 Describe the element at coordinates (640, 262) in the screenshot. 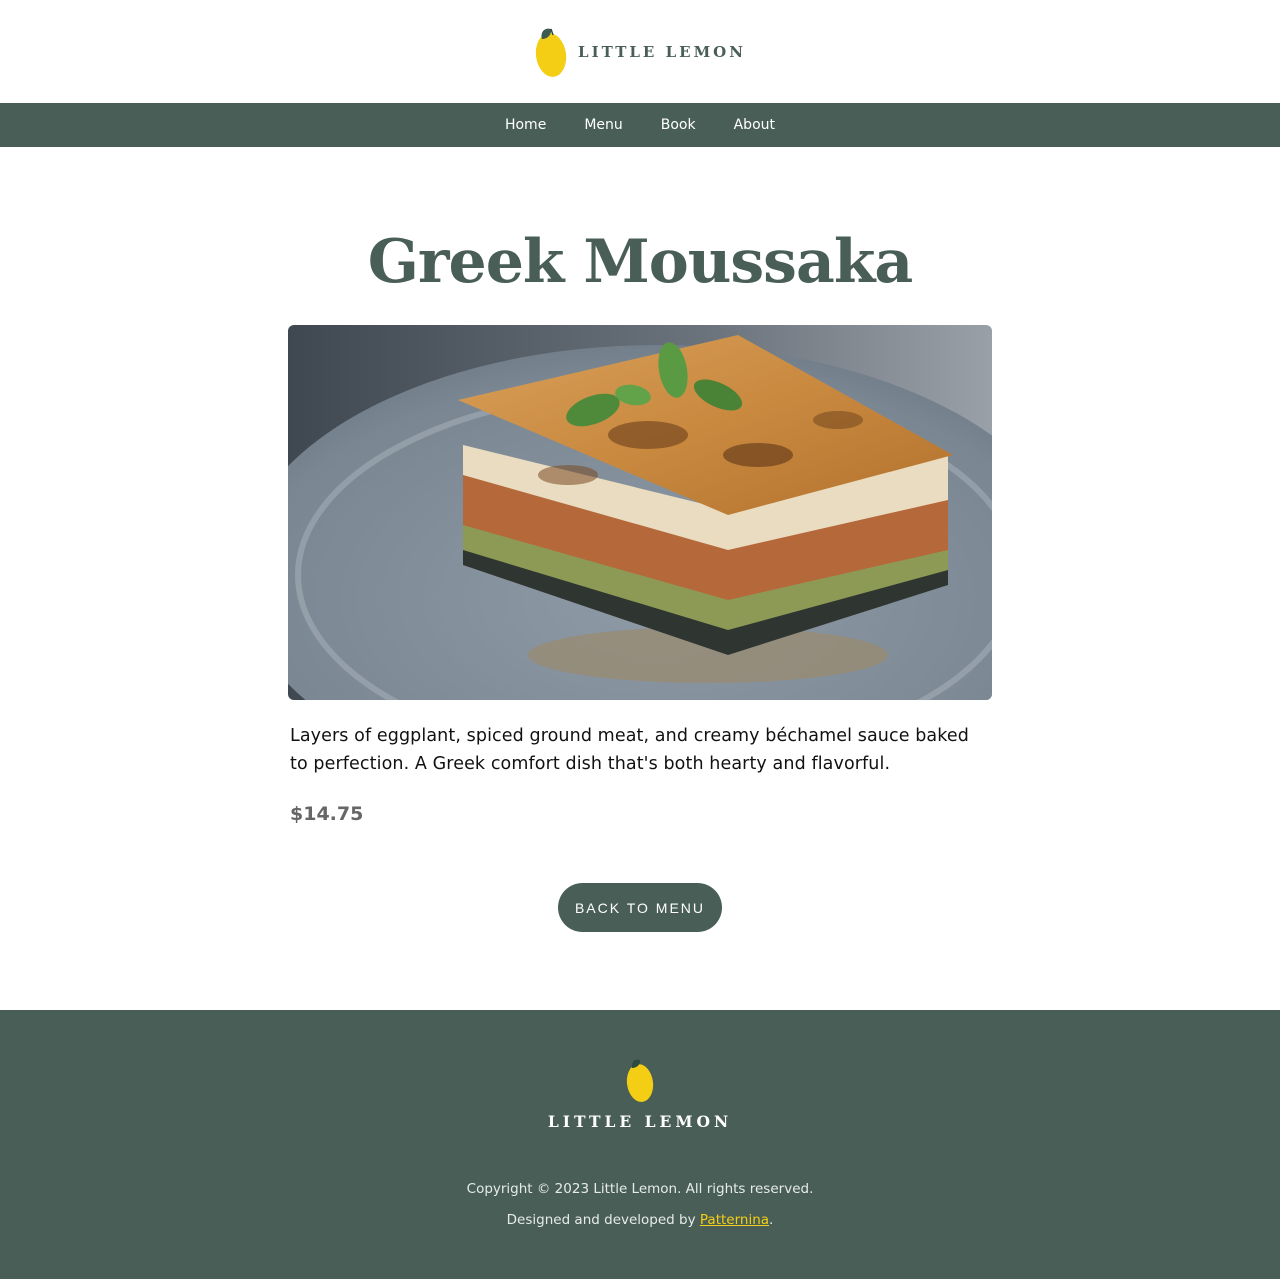

I see `dish-title: Greek Moussaka` at that location.